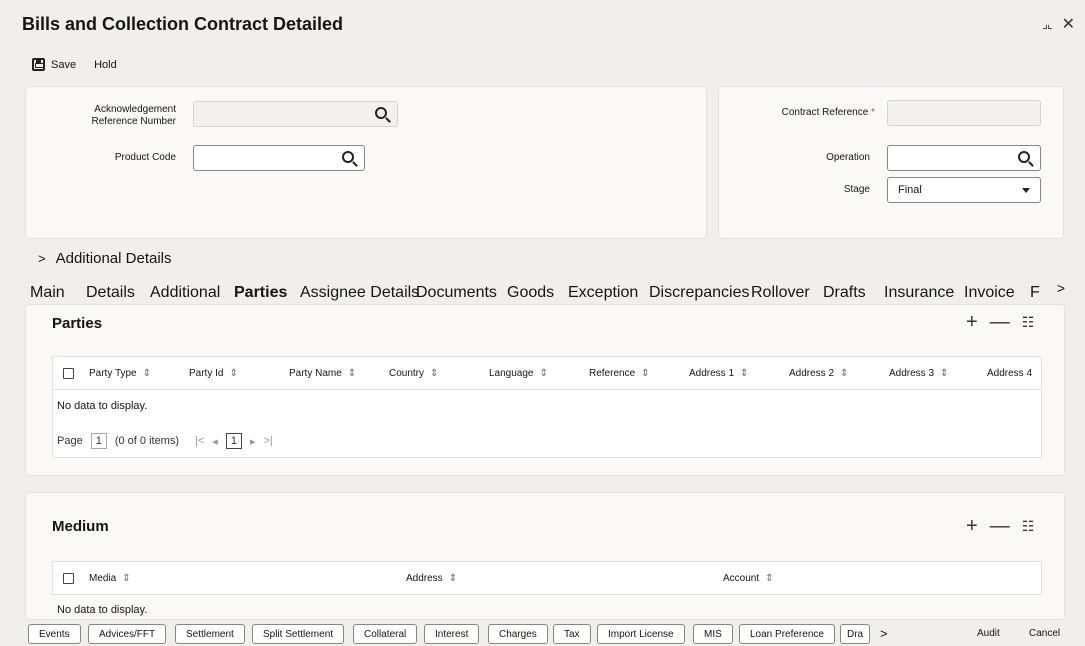 The image size is (1085, 646). What do you see at coordinates (77, 323) in the screenshot?
I see `parties-title: Parties` at bounding box center [77, 323].